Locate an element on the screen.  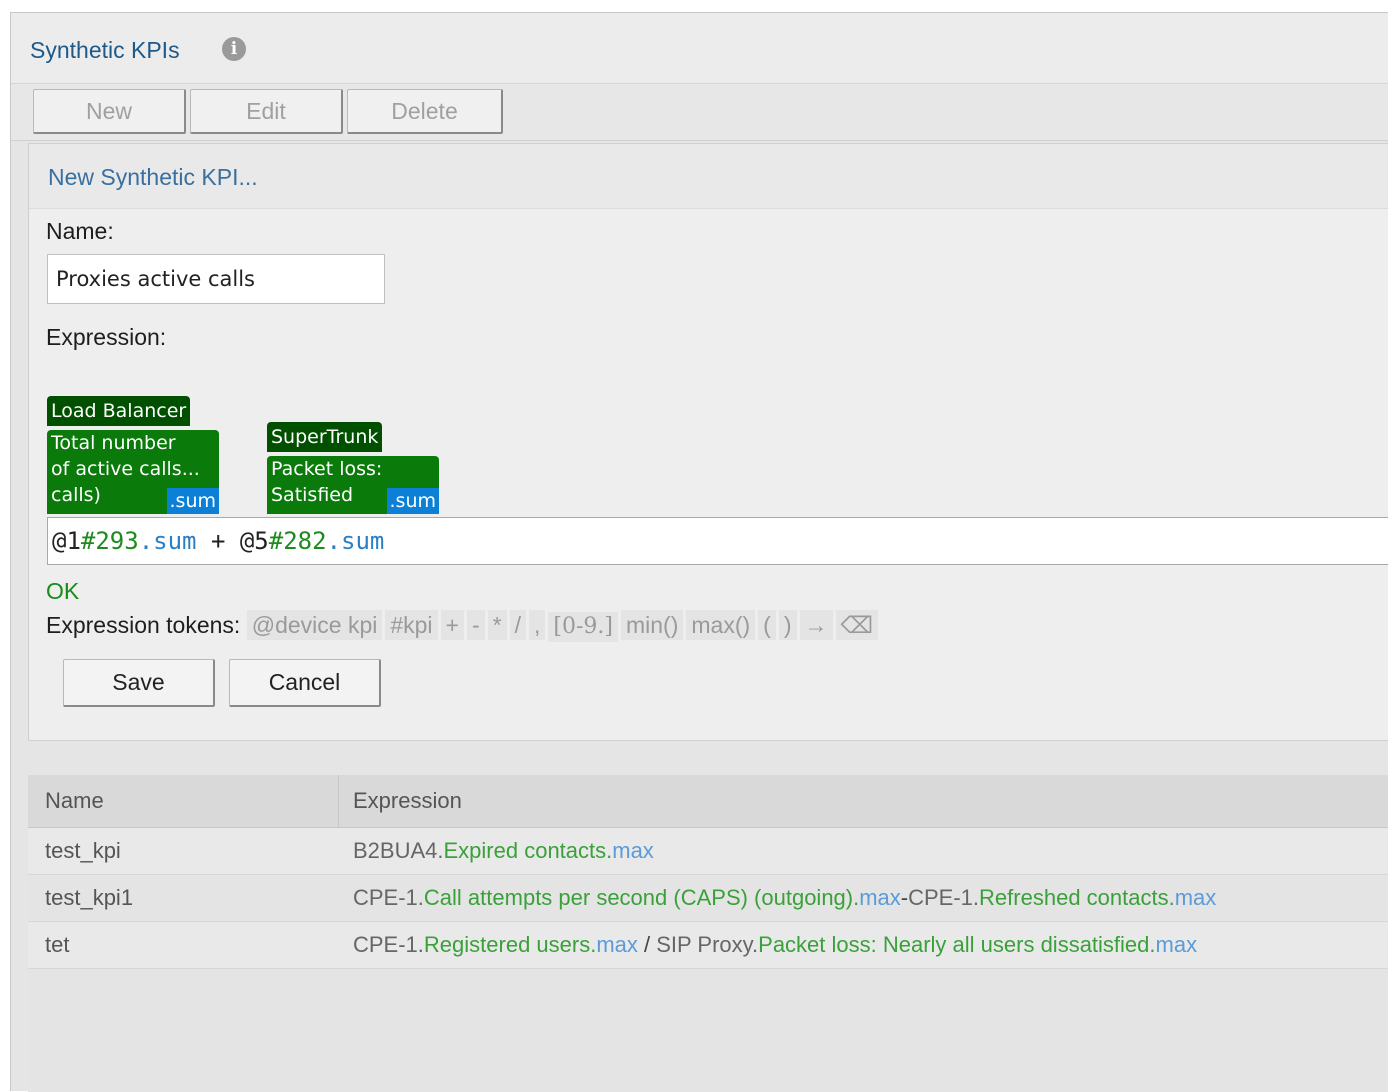
token-divide: / is located at coordinates (517, 625).